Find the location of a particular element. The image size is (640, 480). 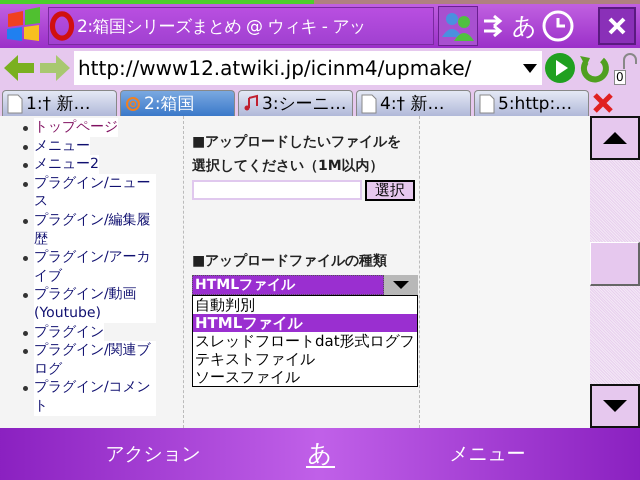

close-button is located at coordinates (617, 26).